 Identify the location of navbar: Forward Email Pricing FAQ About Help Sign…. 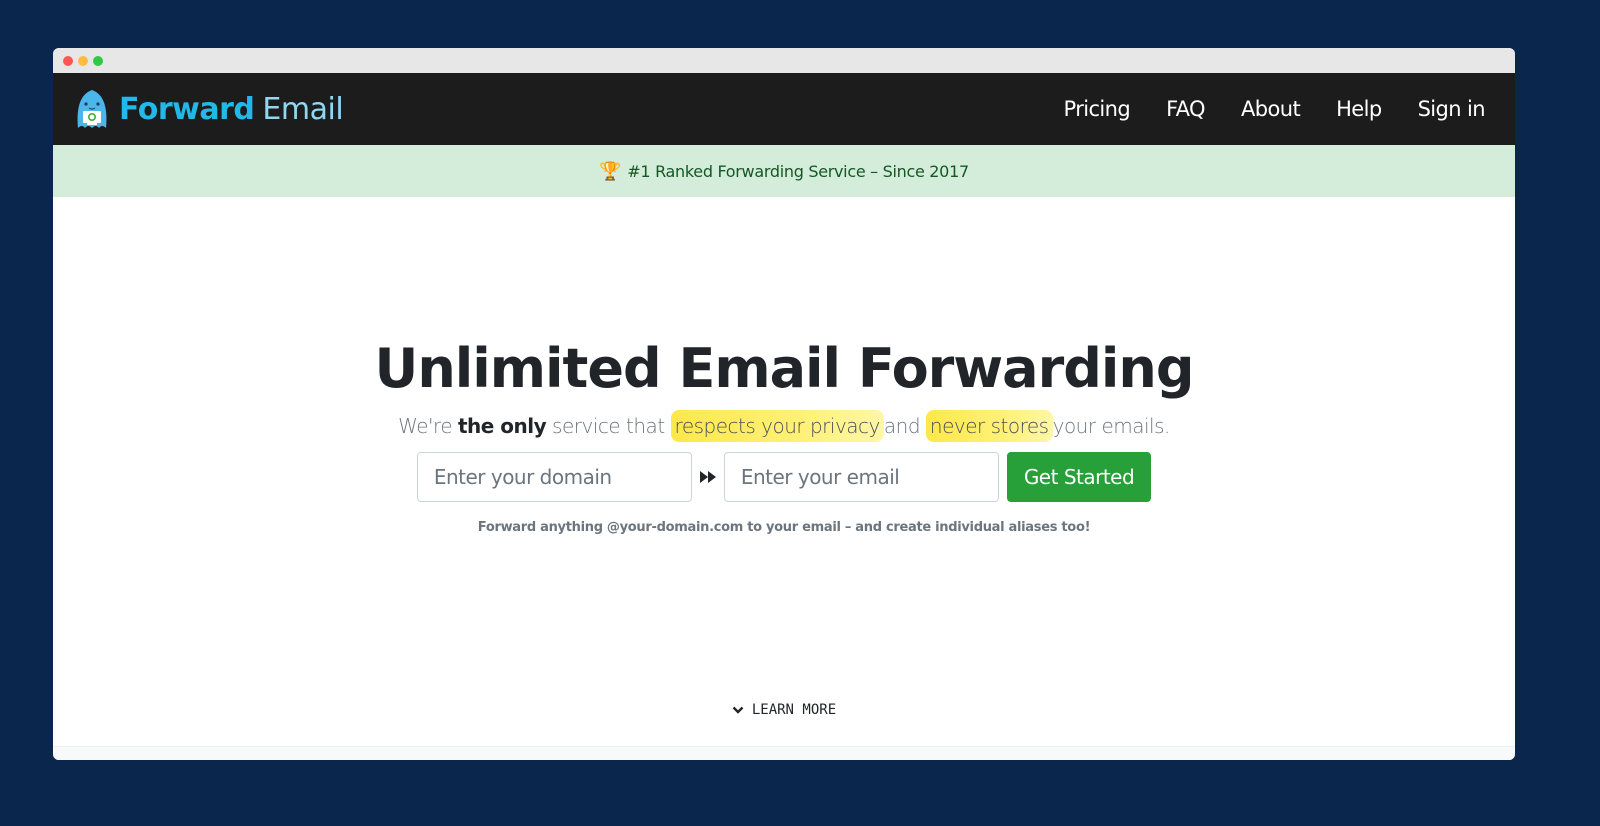
(784, 109).